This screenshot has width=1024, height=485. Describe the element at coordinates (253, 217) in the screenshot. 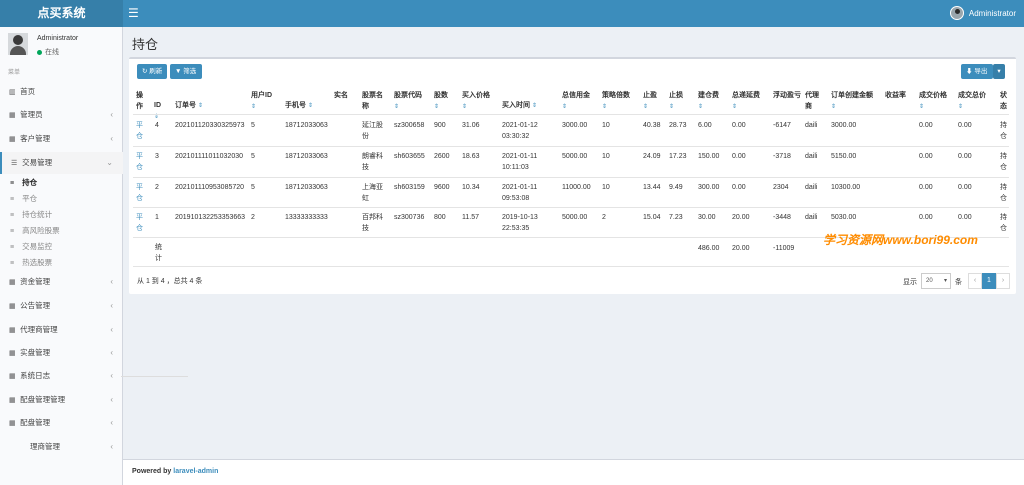

I see `cell-uid: 2` at that location.